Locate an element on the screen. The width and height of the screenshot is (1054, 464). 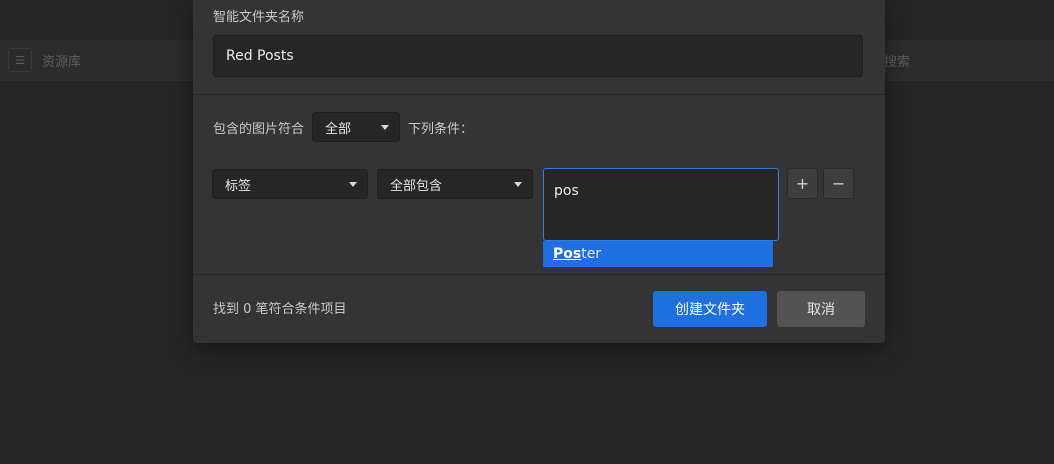
background-library-tab: ☰ 资源库 is located at coordinates (40, 60).